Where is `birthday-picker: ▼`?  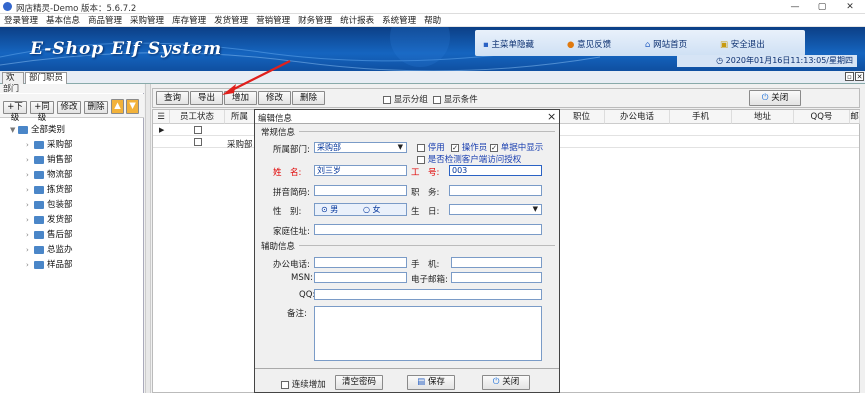 birthday-picker: ▼ is located at coordinates (495, 209).